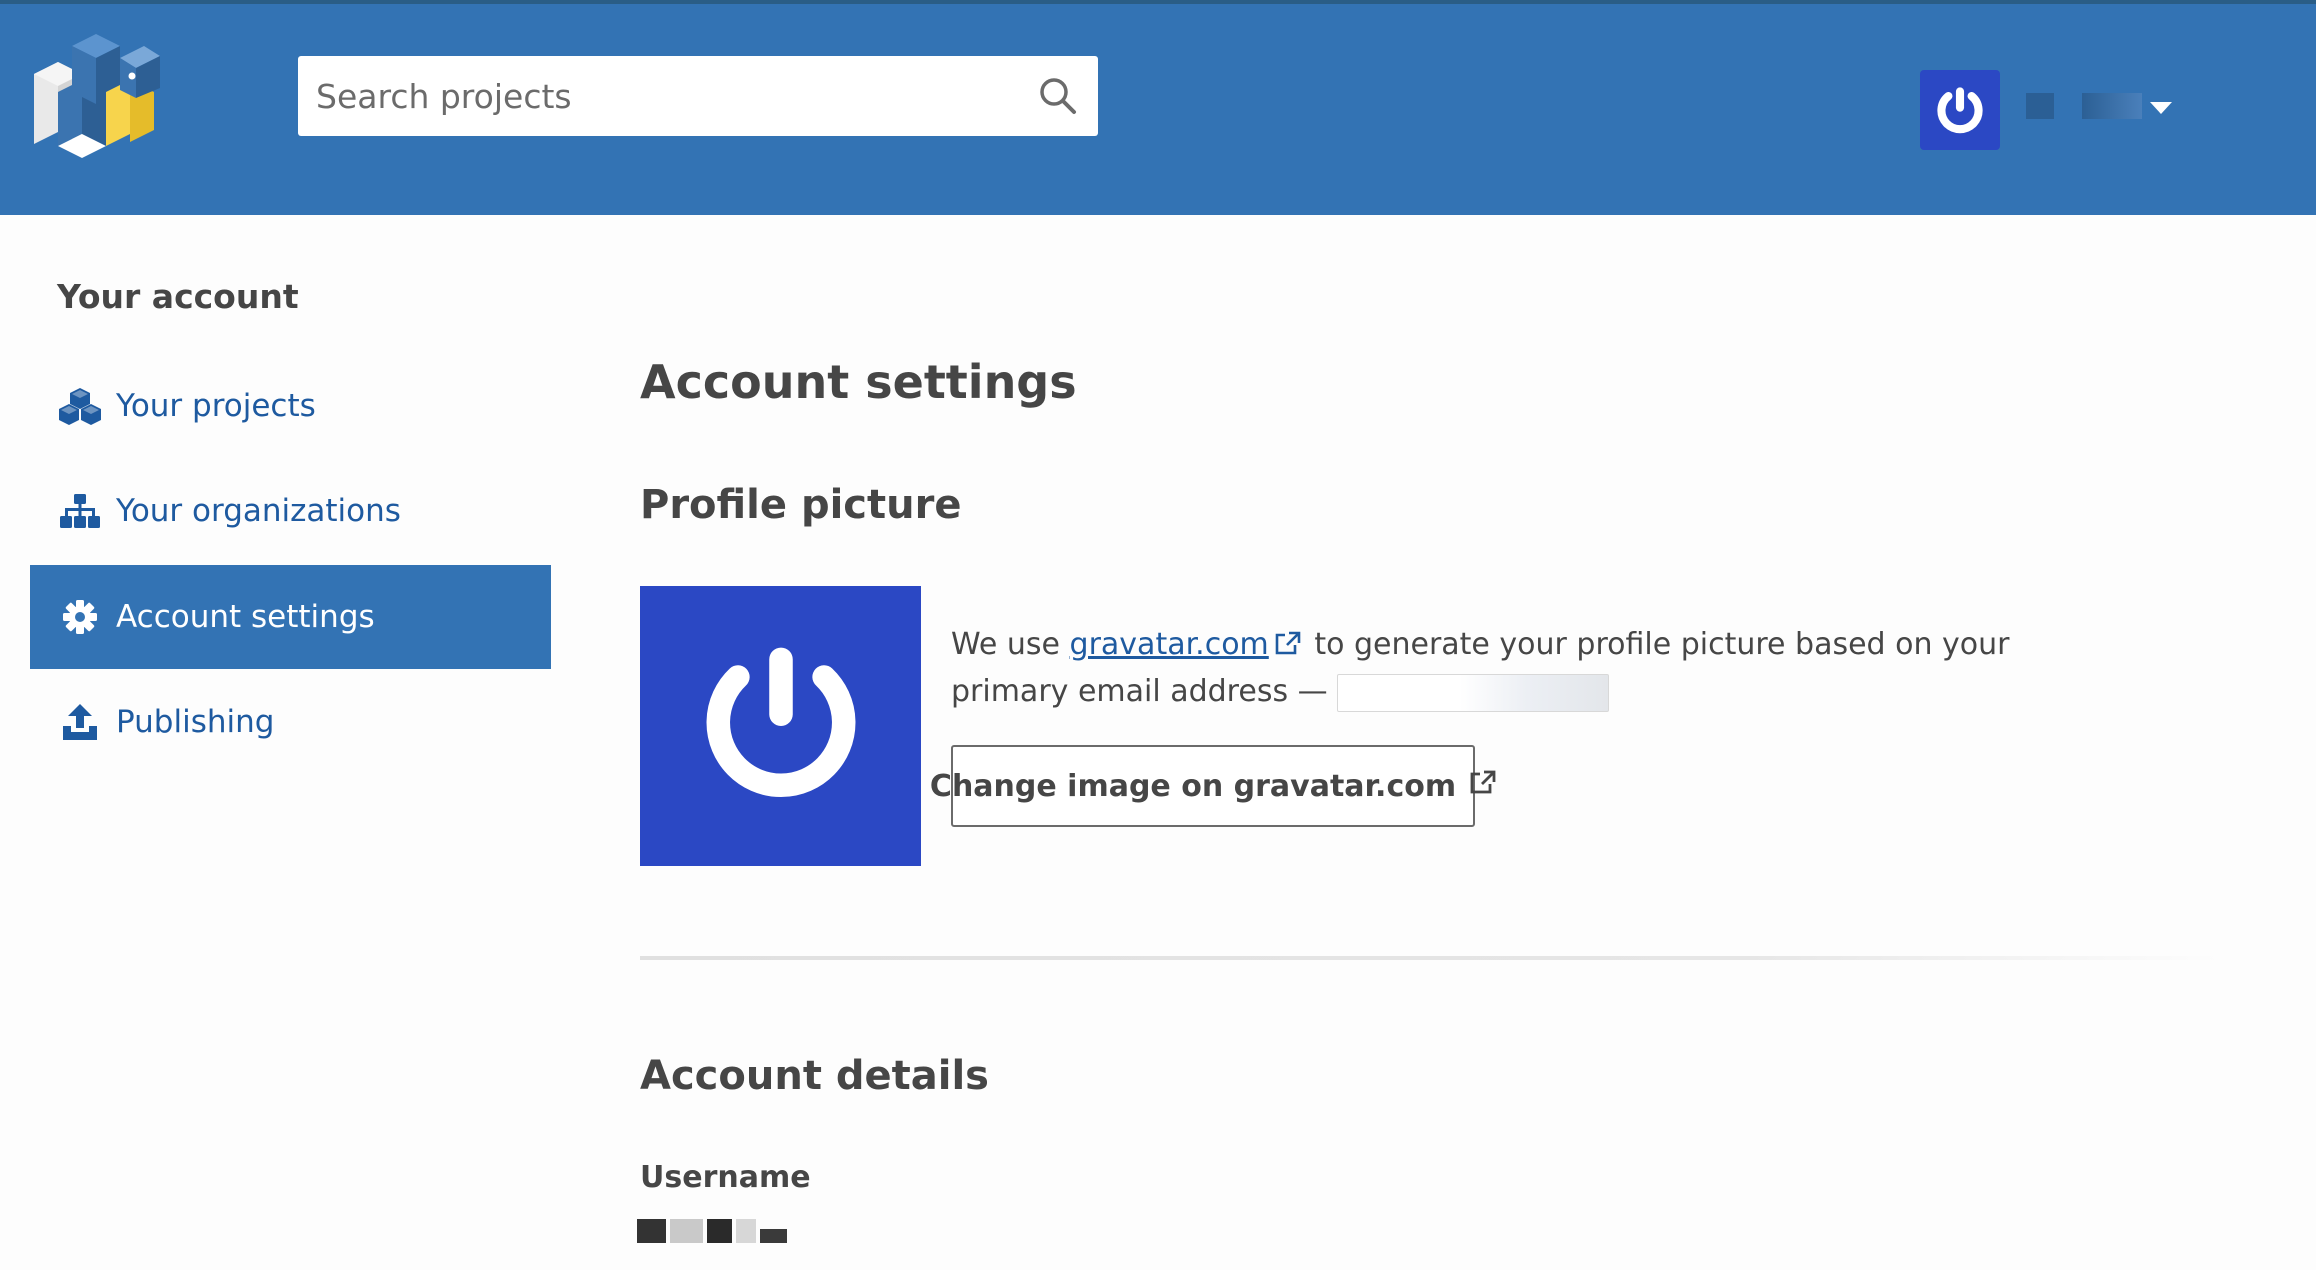  I want to click on user-avatar, so click(1960, 110).